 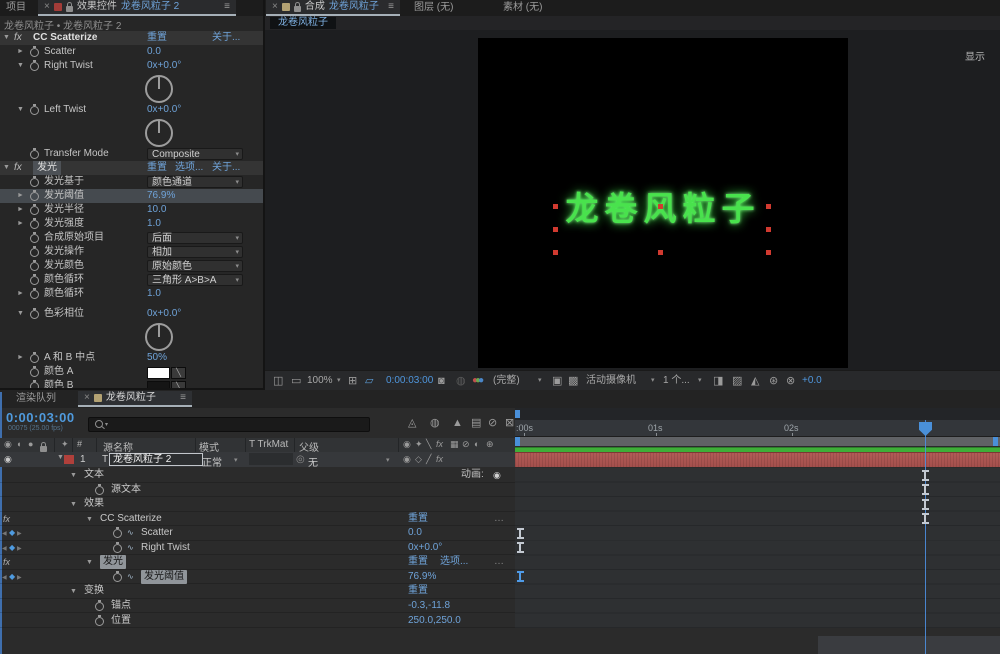 What do you see at coordinates (40, 417) in the screenshot?
I see `current-timecode: 0:00:03:00` at bounding box center [40, 417].